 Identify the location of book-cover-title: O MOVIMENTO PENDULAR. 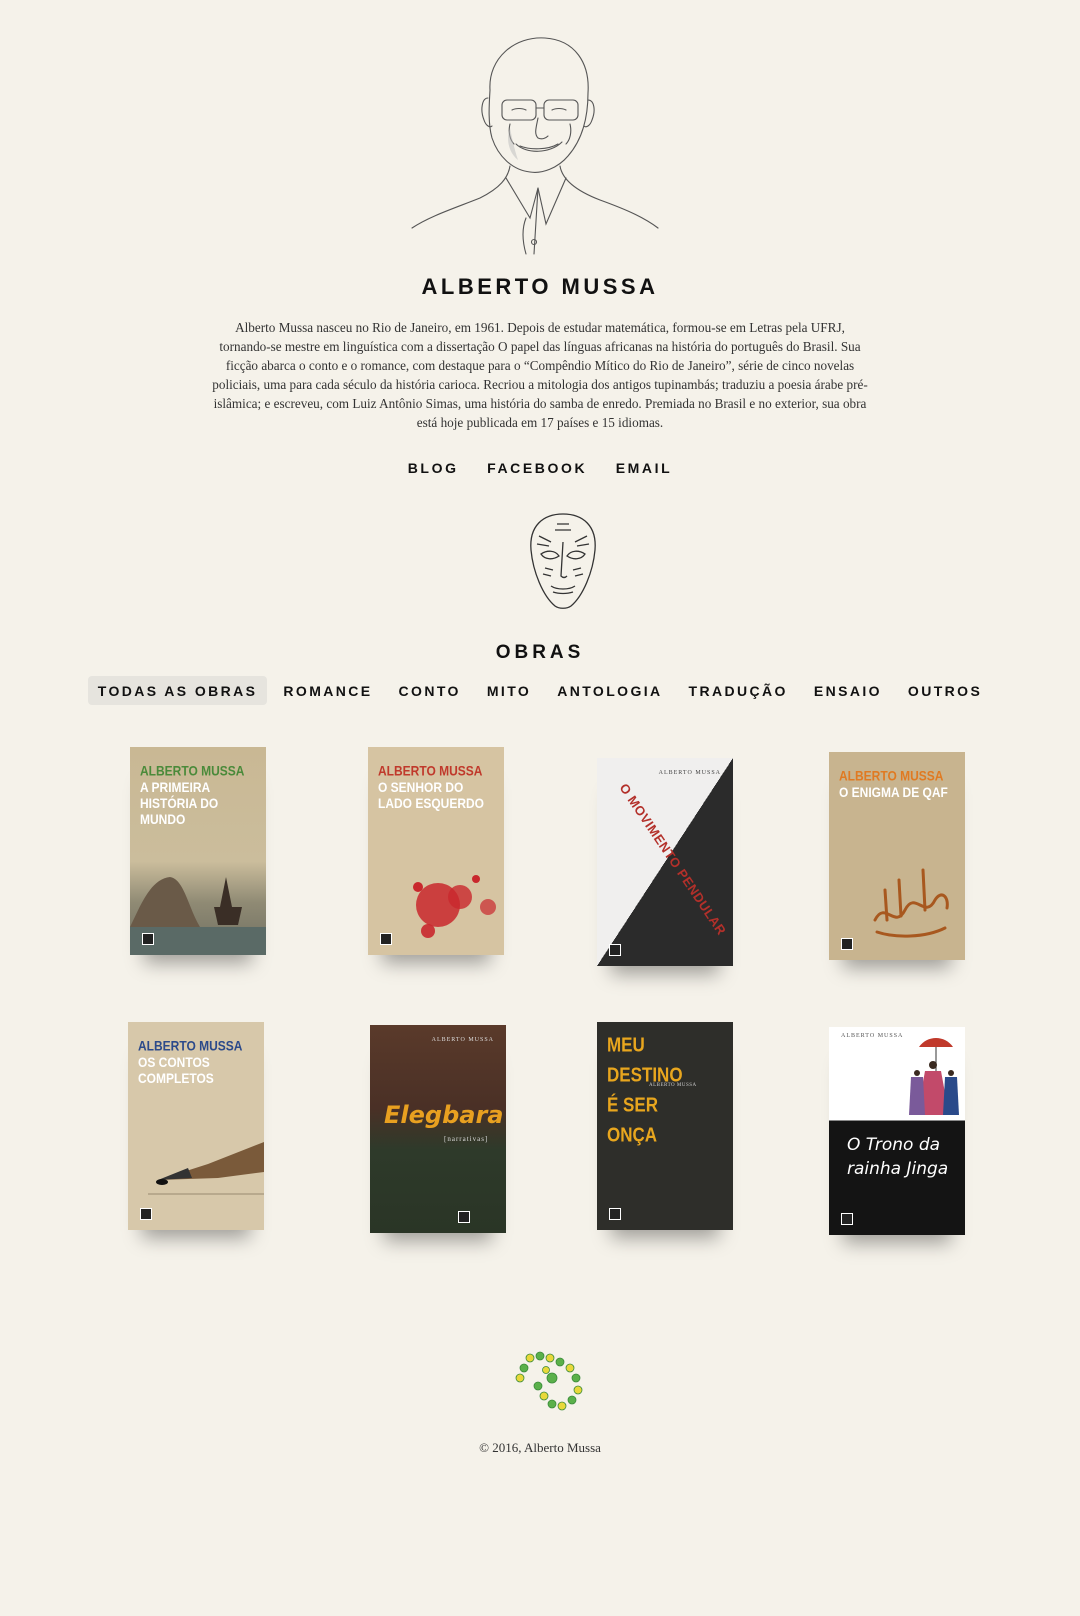
(673, 859).